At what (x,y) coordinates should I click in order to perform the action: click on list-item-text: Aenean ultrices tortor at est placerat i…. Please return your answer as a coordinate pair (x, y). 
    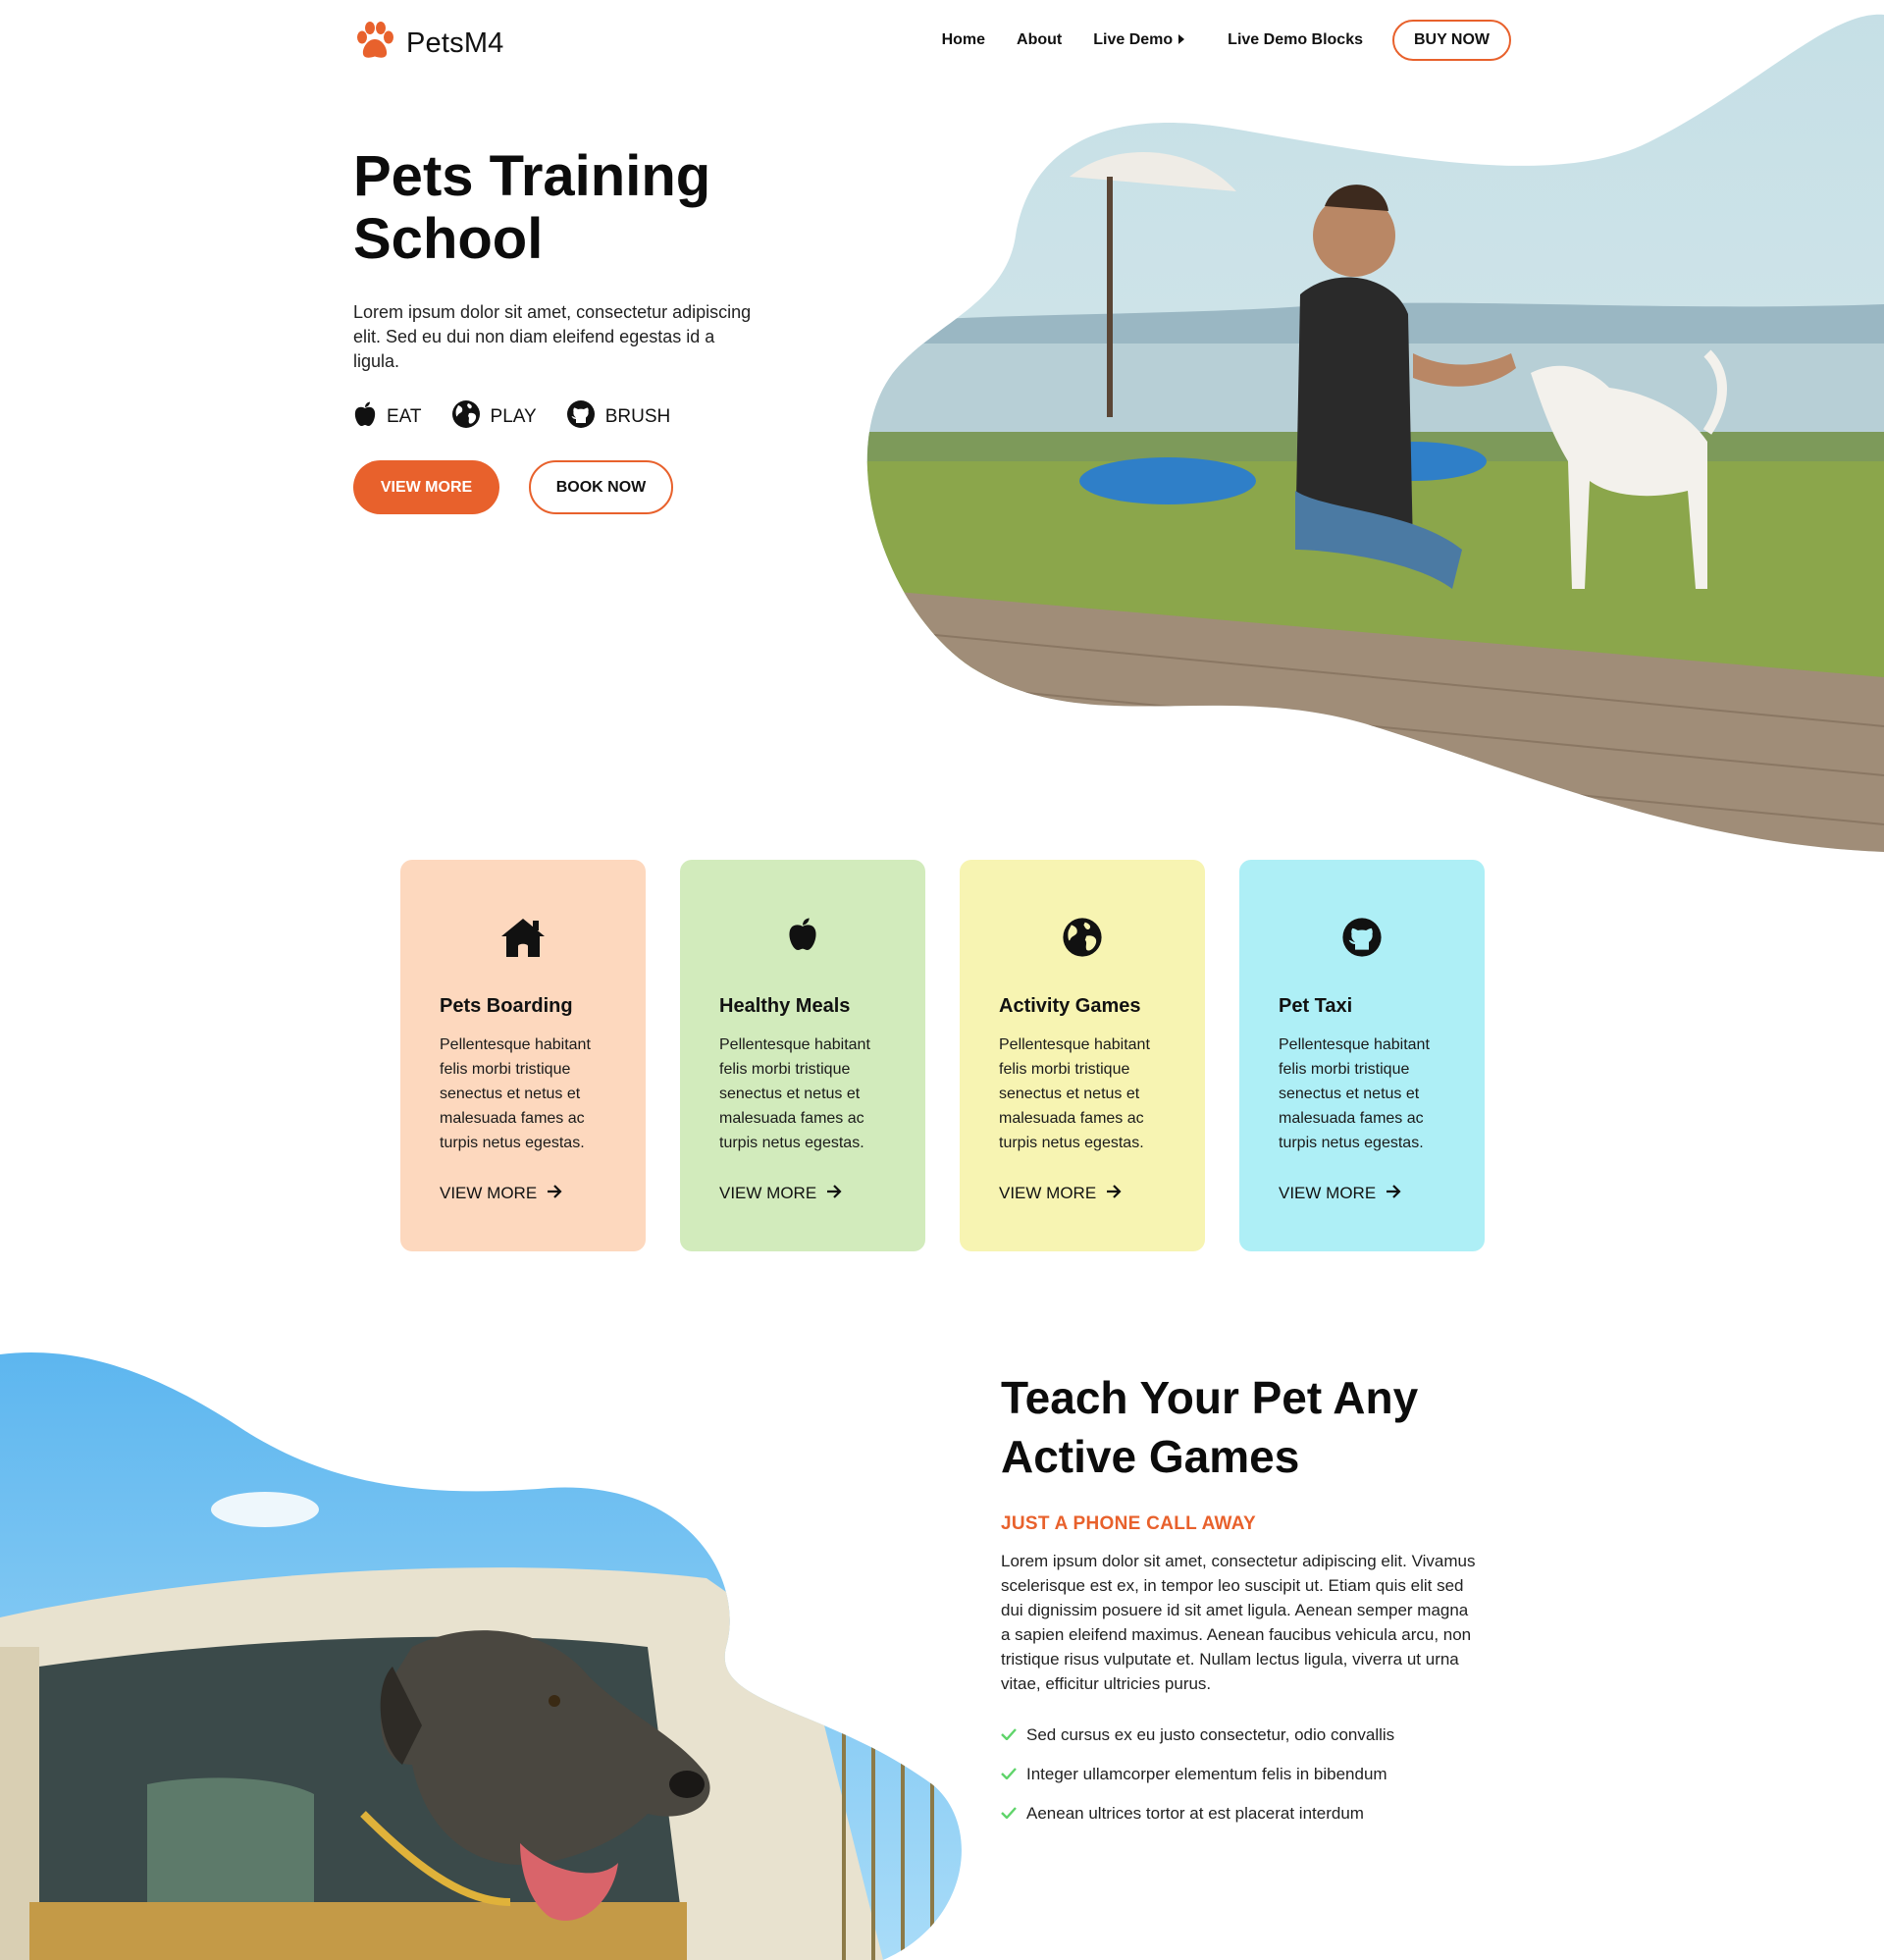
    Looking at the image, I should click on (1195, 1814).